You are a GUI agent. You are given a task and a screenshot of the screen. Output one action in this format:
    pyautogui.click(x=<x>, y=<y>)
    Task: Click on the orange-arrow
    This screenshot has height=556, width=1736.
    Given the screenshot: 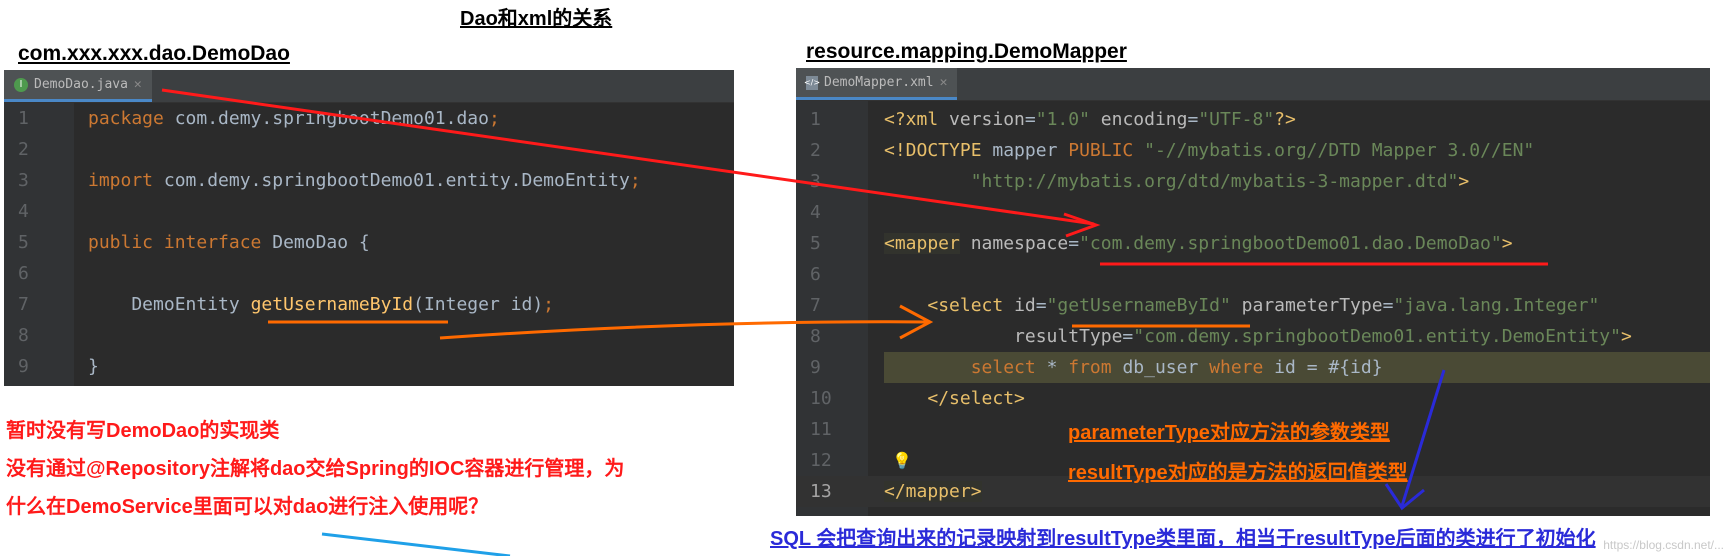 What is the action you would take?
    pyautogui.click(x=684, y=330)
    